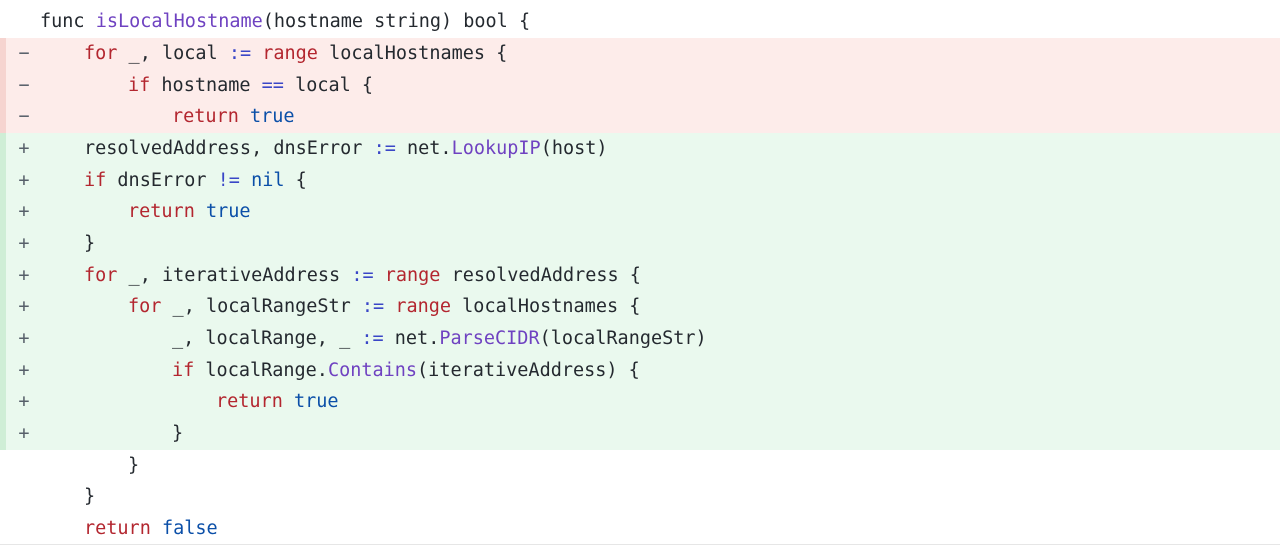 The image size is (1280, 545). Describe the element at coordinates (272, 85) in the screenshot. I see `operator-token: ==` at that location.